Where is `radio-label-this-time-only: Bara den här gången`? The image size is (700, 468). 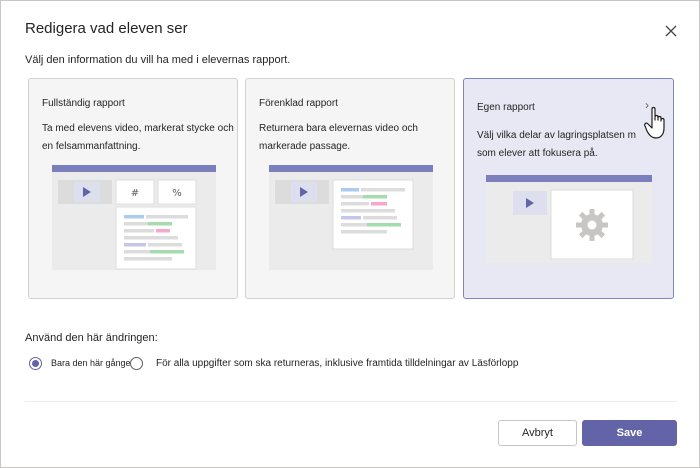
radio-label-this-time-only: Bara den här gången is located at coordinates (93, 363).